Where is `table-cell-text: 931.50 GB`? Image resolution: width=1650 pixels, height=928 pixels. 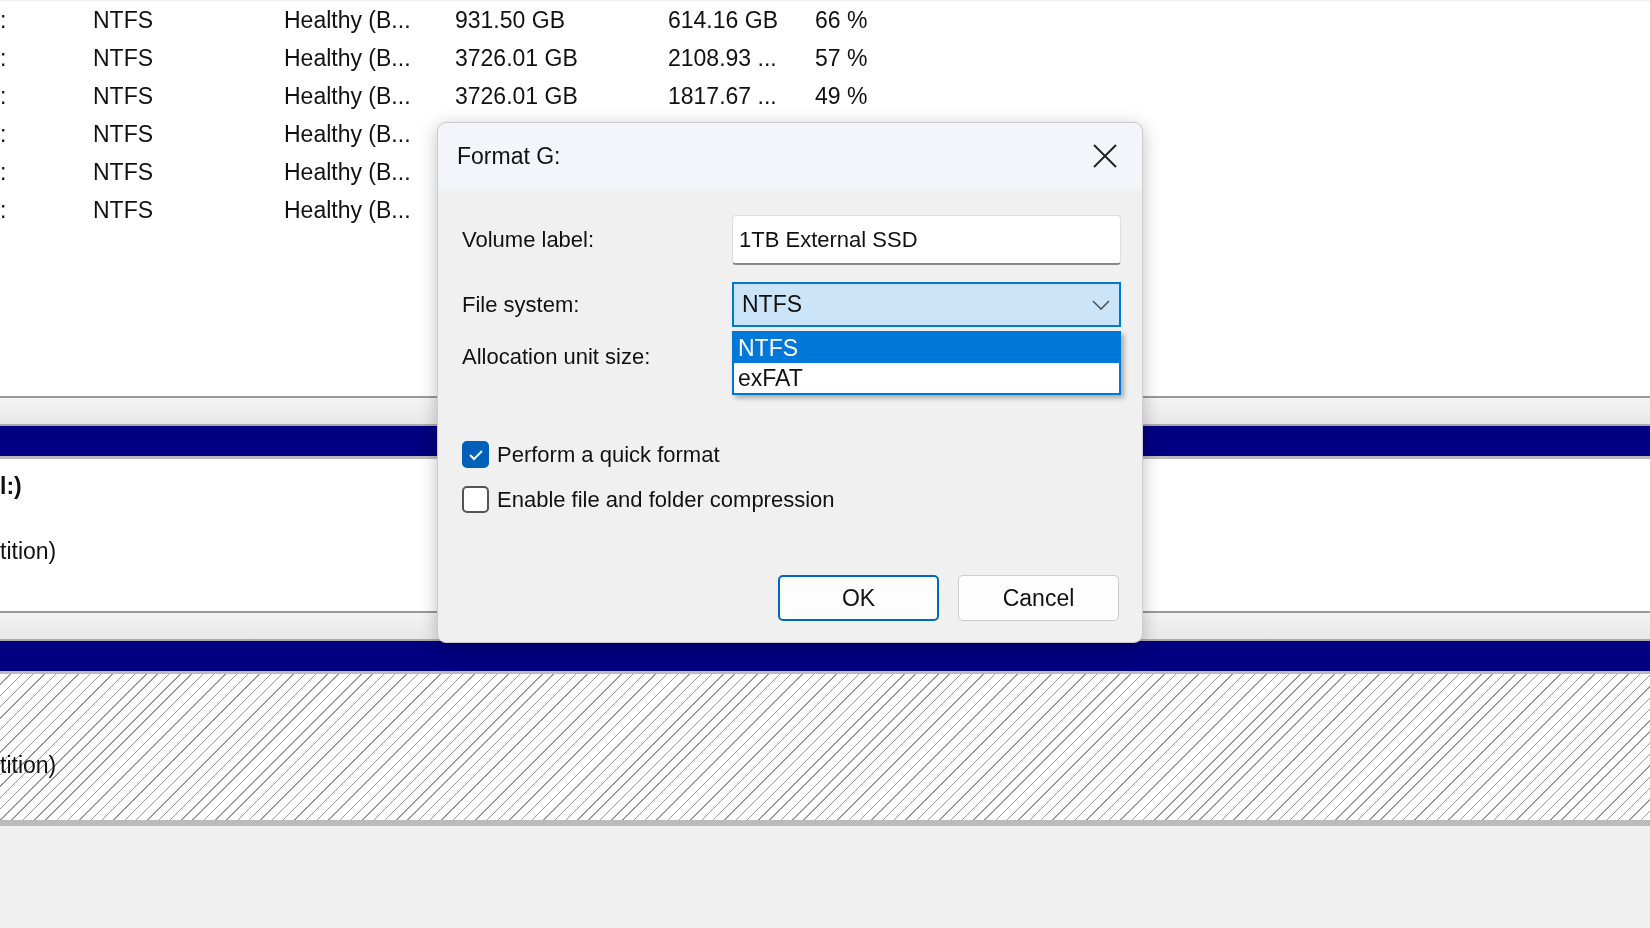
table-cell-text: 931.50 GB is located at coordinates (510, 20).